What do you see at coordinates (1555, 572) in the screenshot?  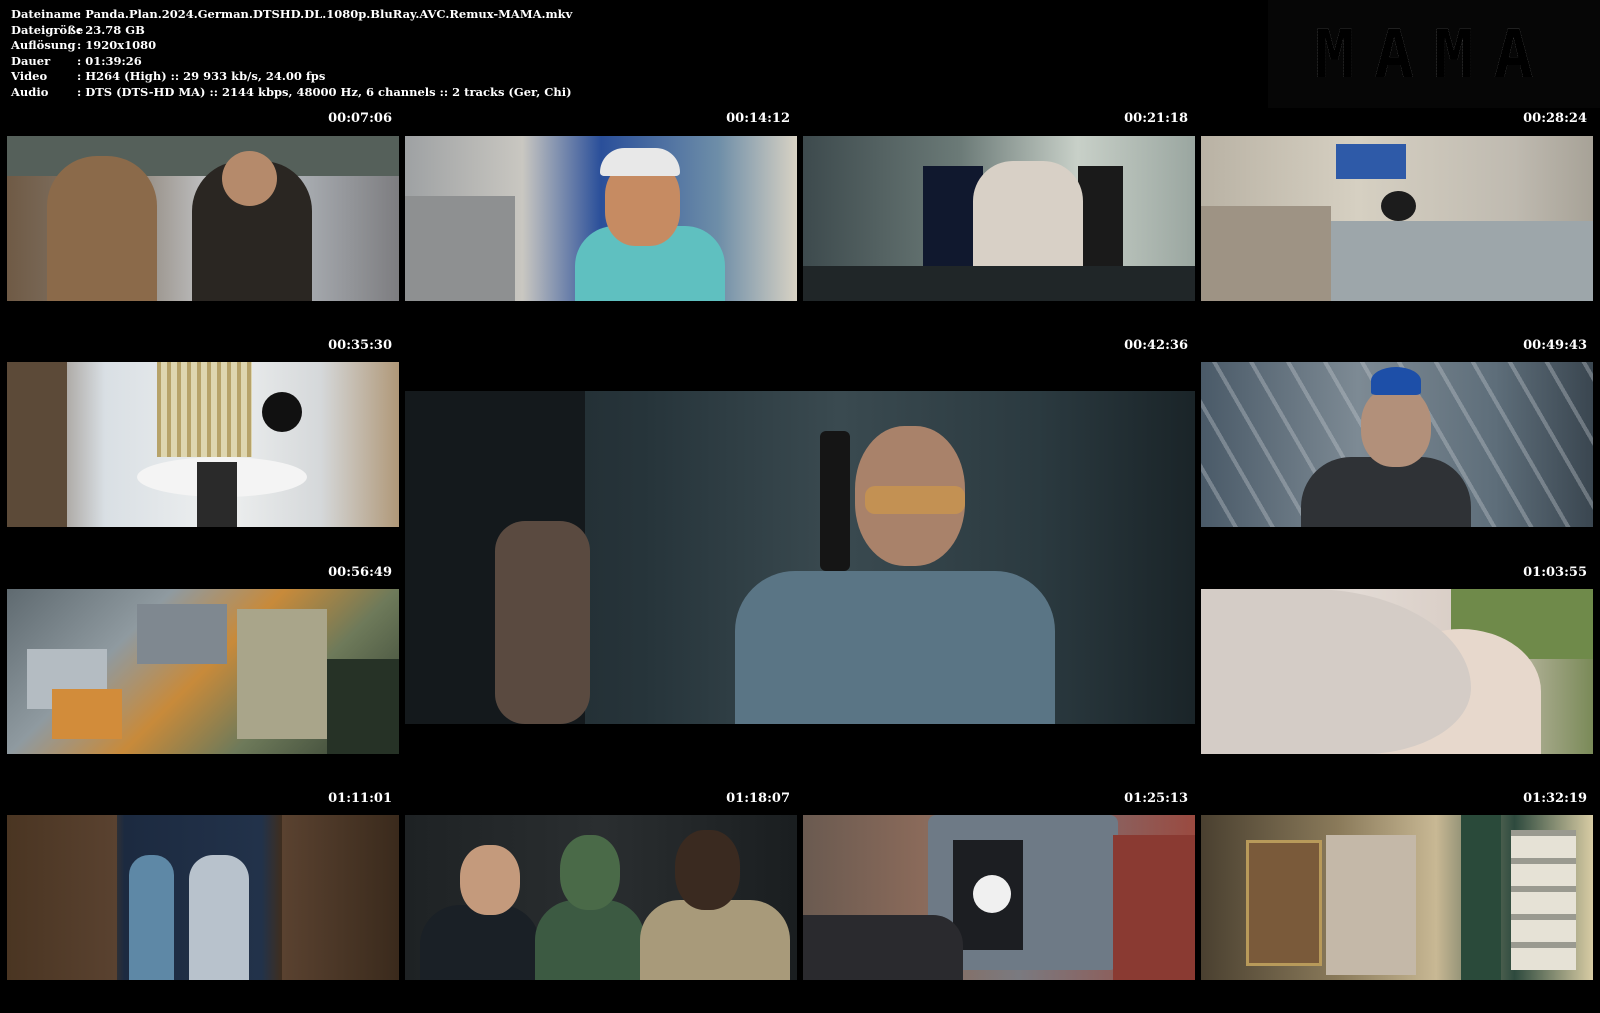 I see `timestamp: 01:03:55` at bounding box center [1555, 572].